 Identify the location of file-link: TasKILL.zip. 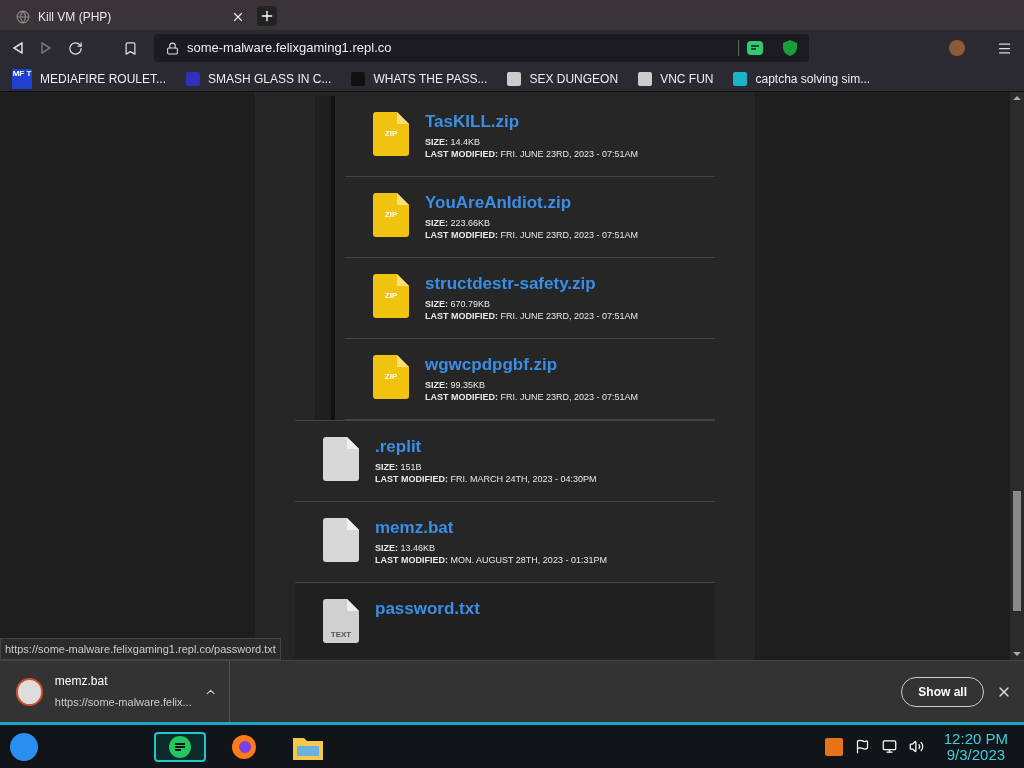
(532, 122).